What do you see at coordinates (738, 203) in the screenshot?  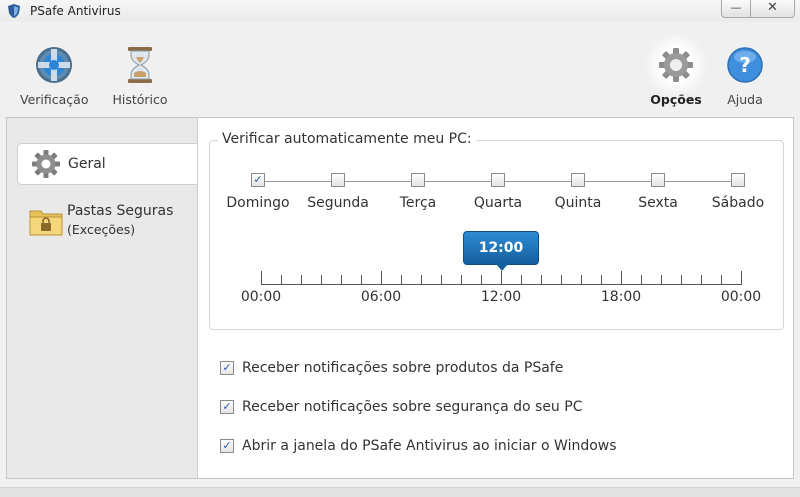 I see `day-label: Sábado` at bounding box center [738, 203].